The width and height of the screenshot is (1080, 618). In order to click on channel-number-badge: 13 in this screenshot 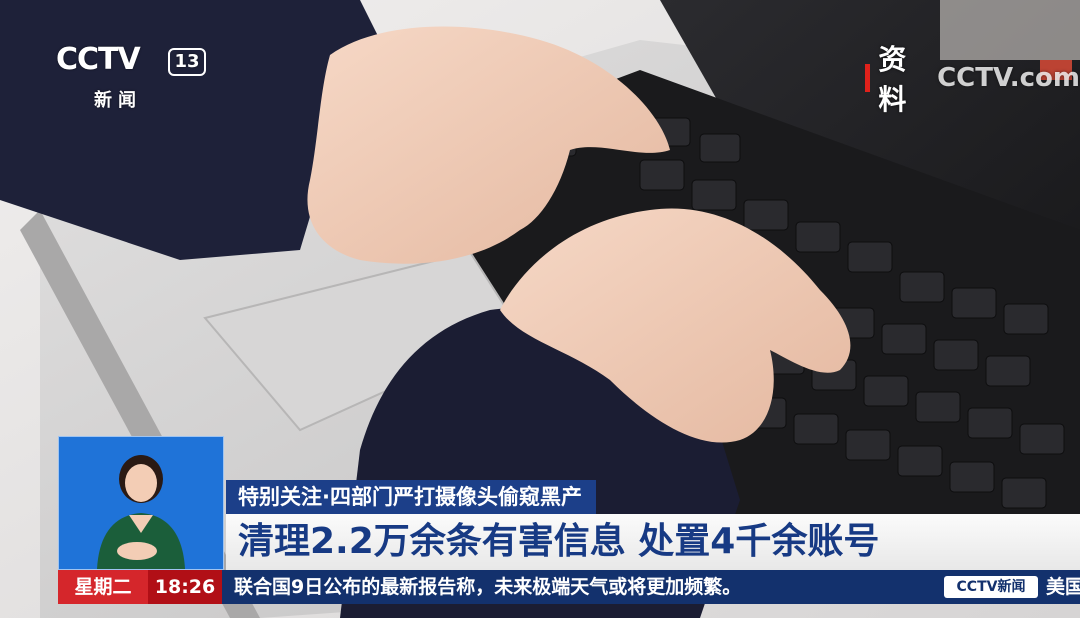, I will do `click(187, 62)`.